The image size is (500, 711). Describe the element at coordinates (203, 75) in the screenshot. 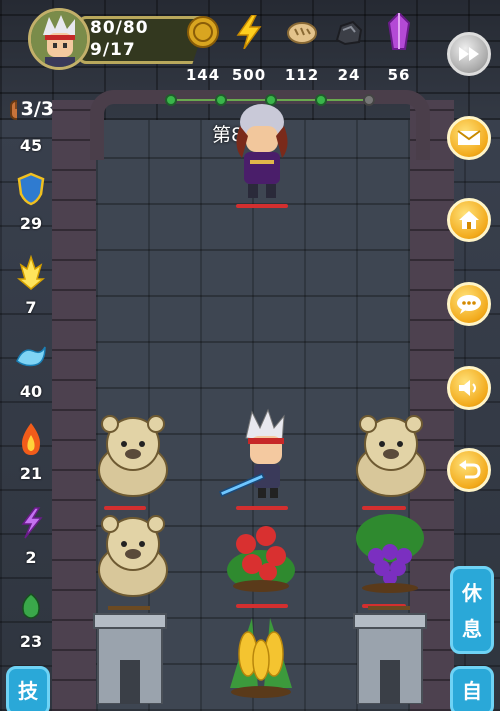

I see `gold-value: 144` at that location.